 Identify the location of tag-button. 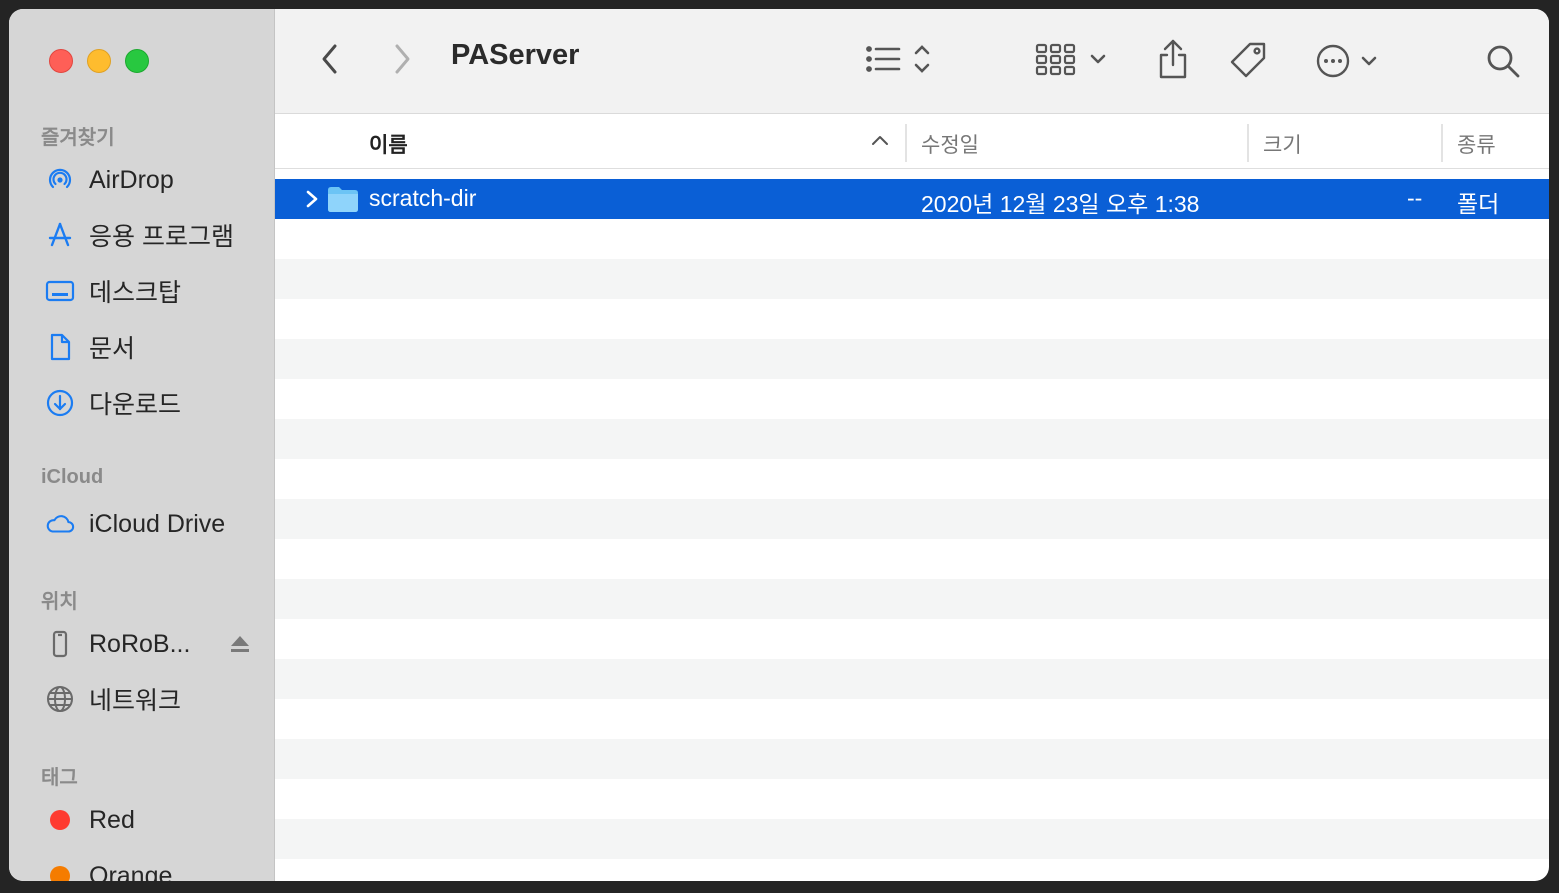
(1249, 61).